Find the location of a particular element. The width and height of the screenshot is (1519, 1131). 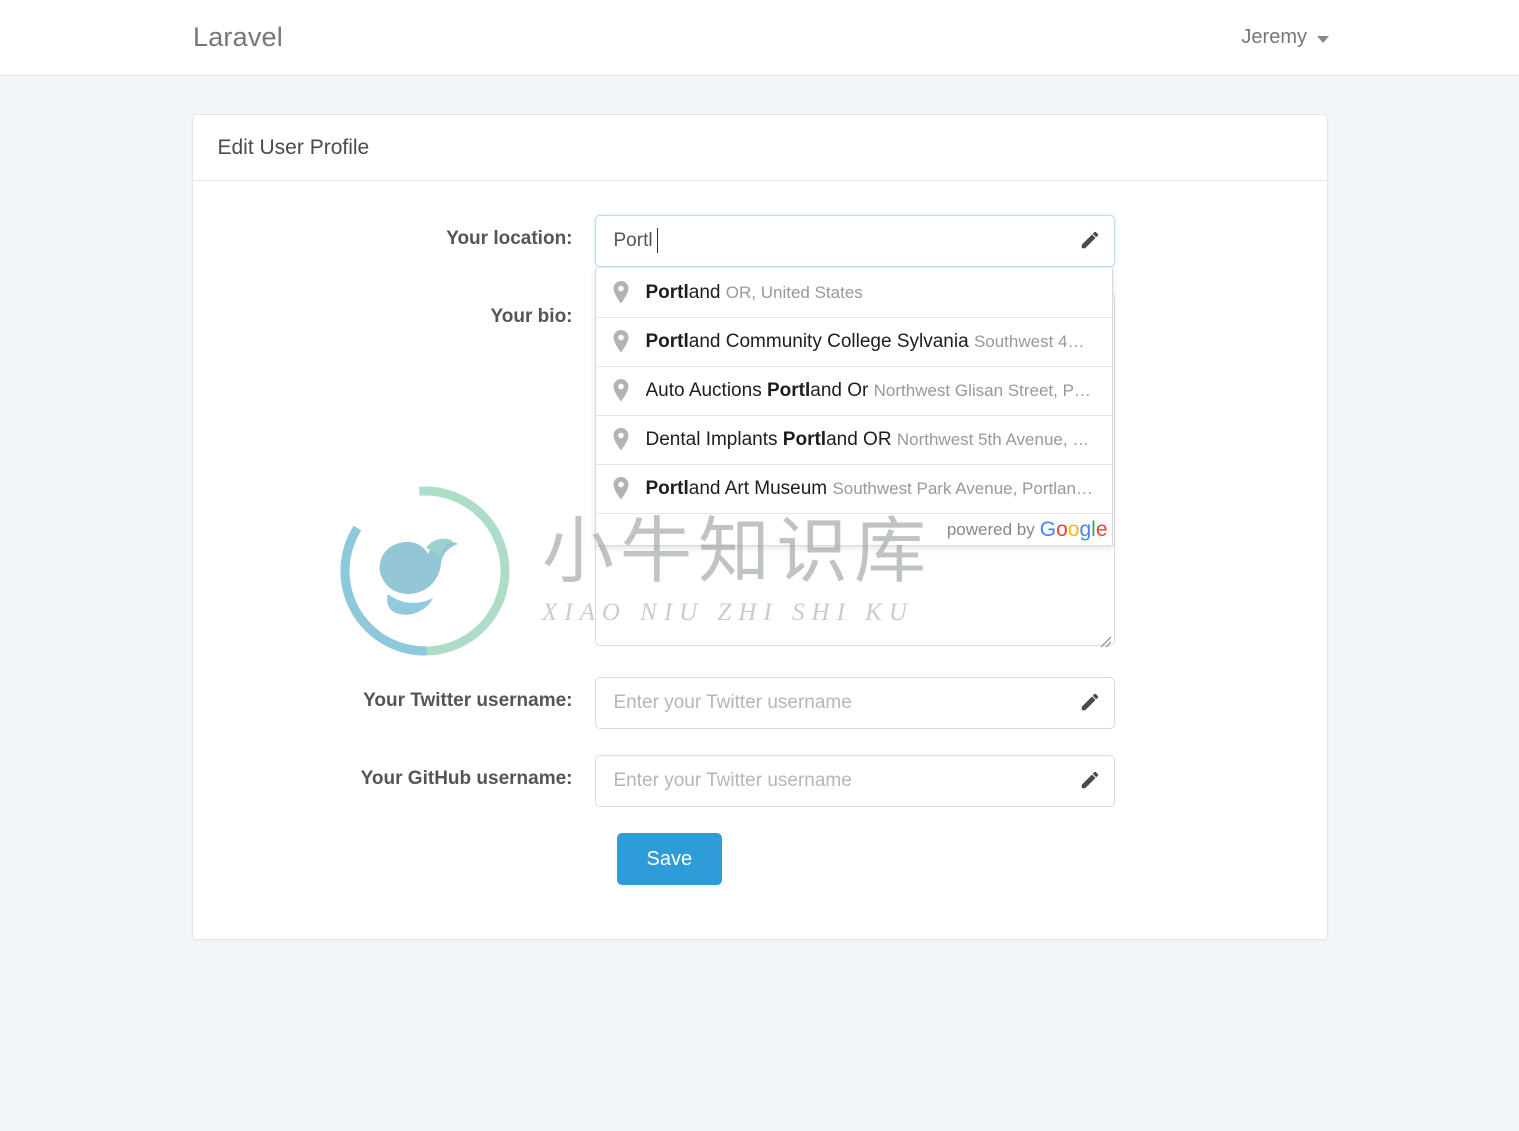

powered-by-google: powered by Google is located at coordinates (853, 529).